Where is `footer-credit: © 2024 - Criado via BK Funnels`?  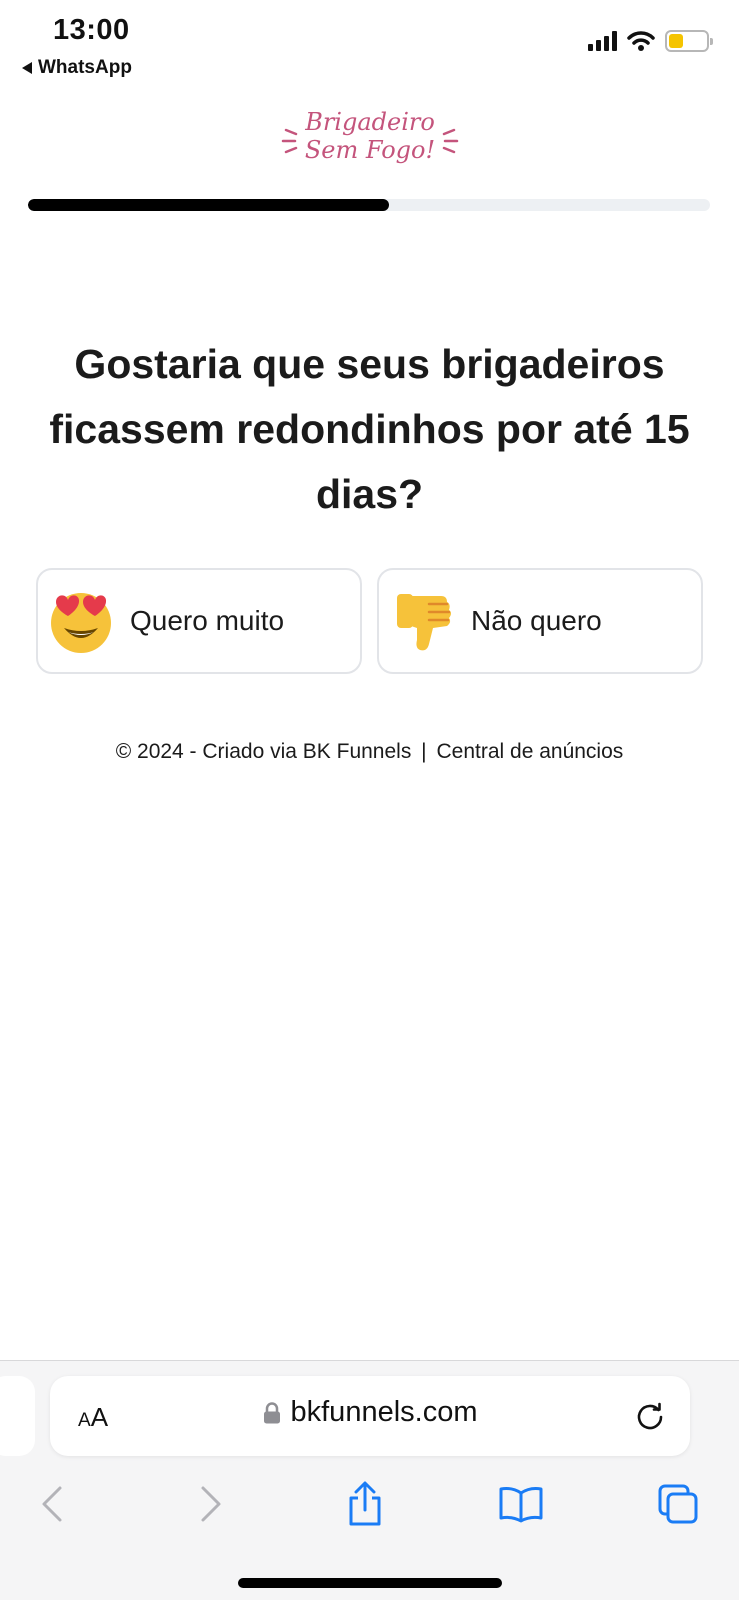
footer-credit: © 2024 - Criado via BK Funnels is located at coordinates (263, 751).